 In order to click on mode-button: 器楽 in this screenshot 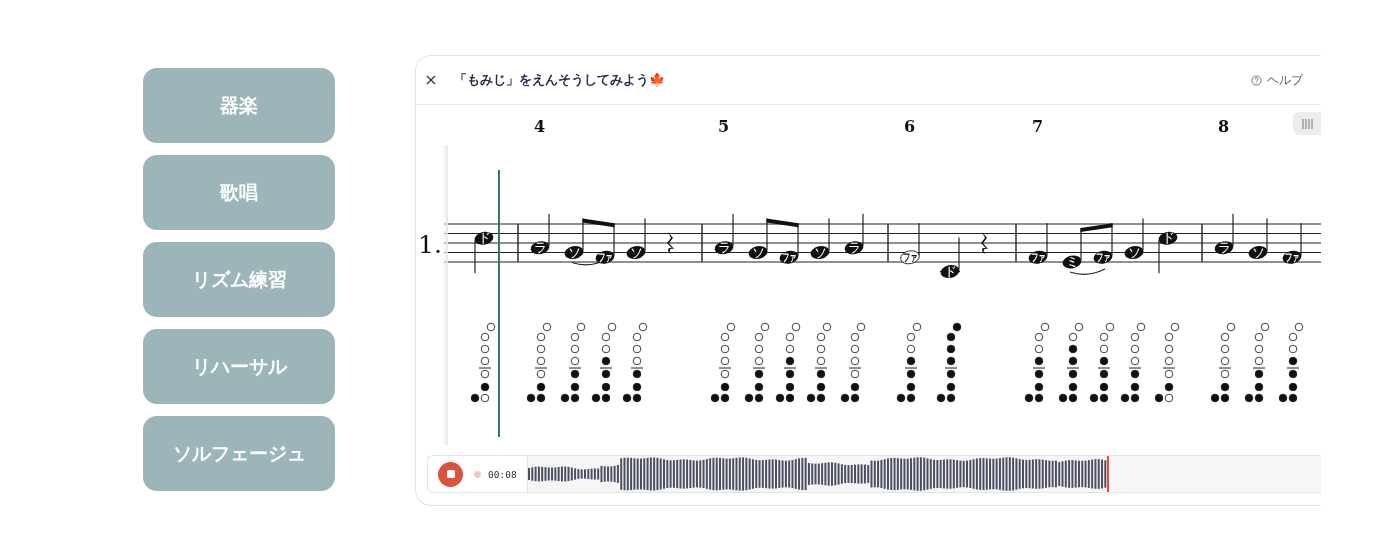, I will do `click(239, 105)`.